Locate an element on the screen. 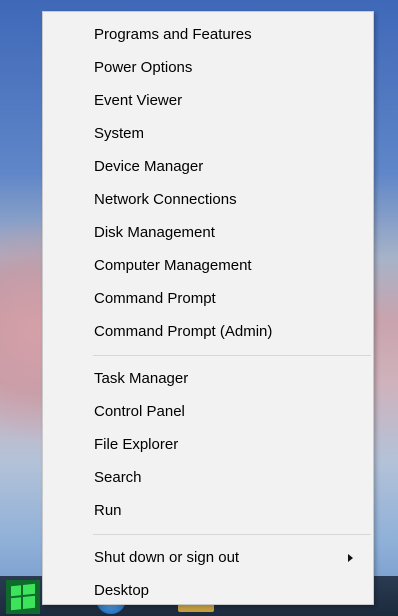  menu-item-device-manager: Device Manager is located at coordinates (208, 166).